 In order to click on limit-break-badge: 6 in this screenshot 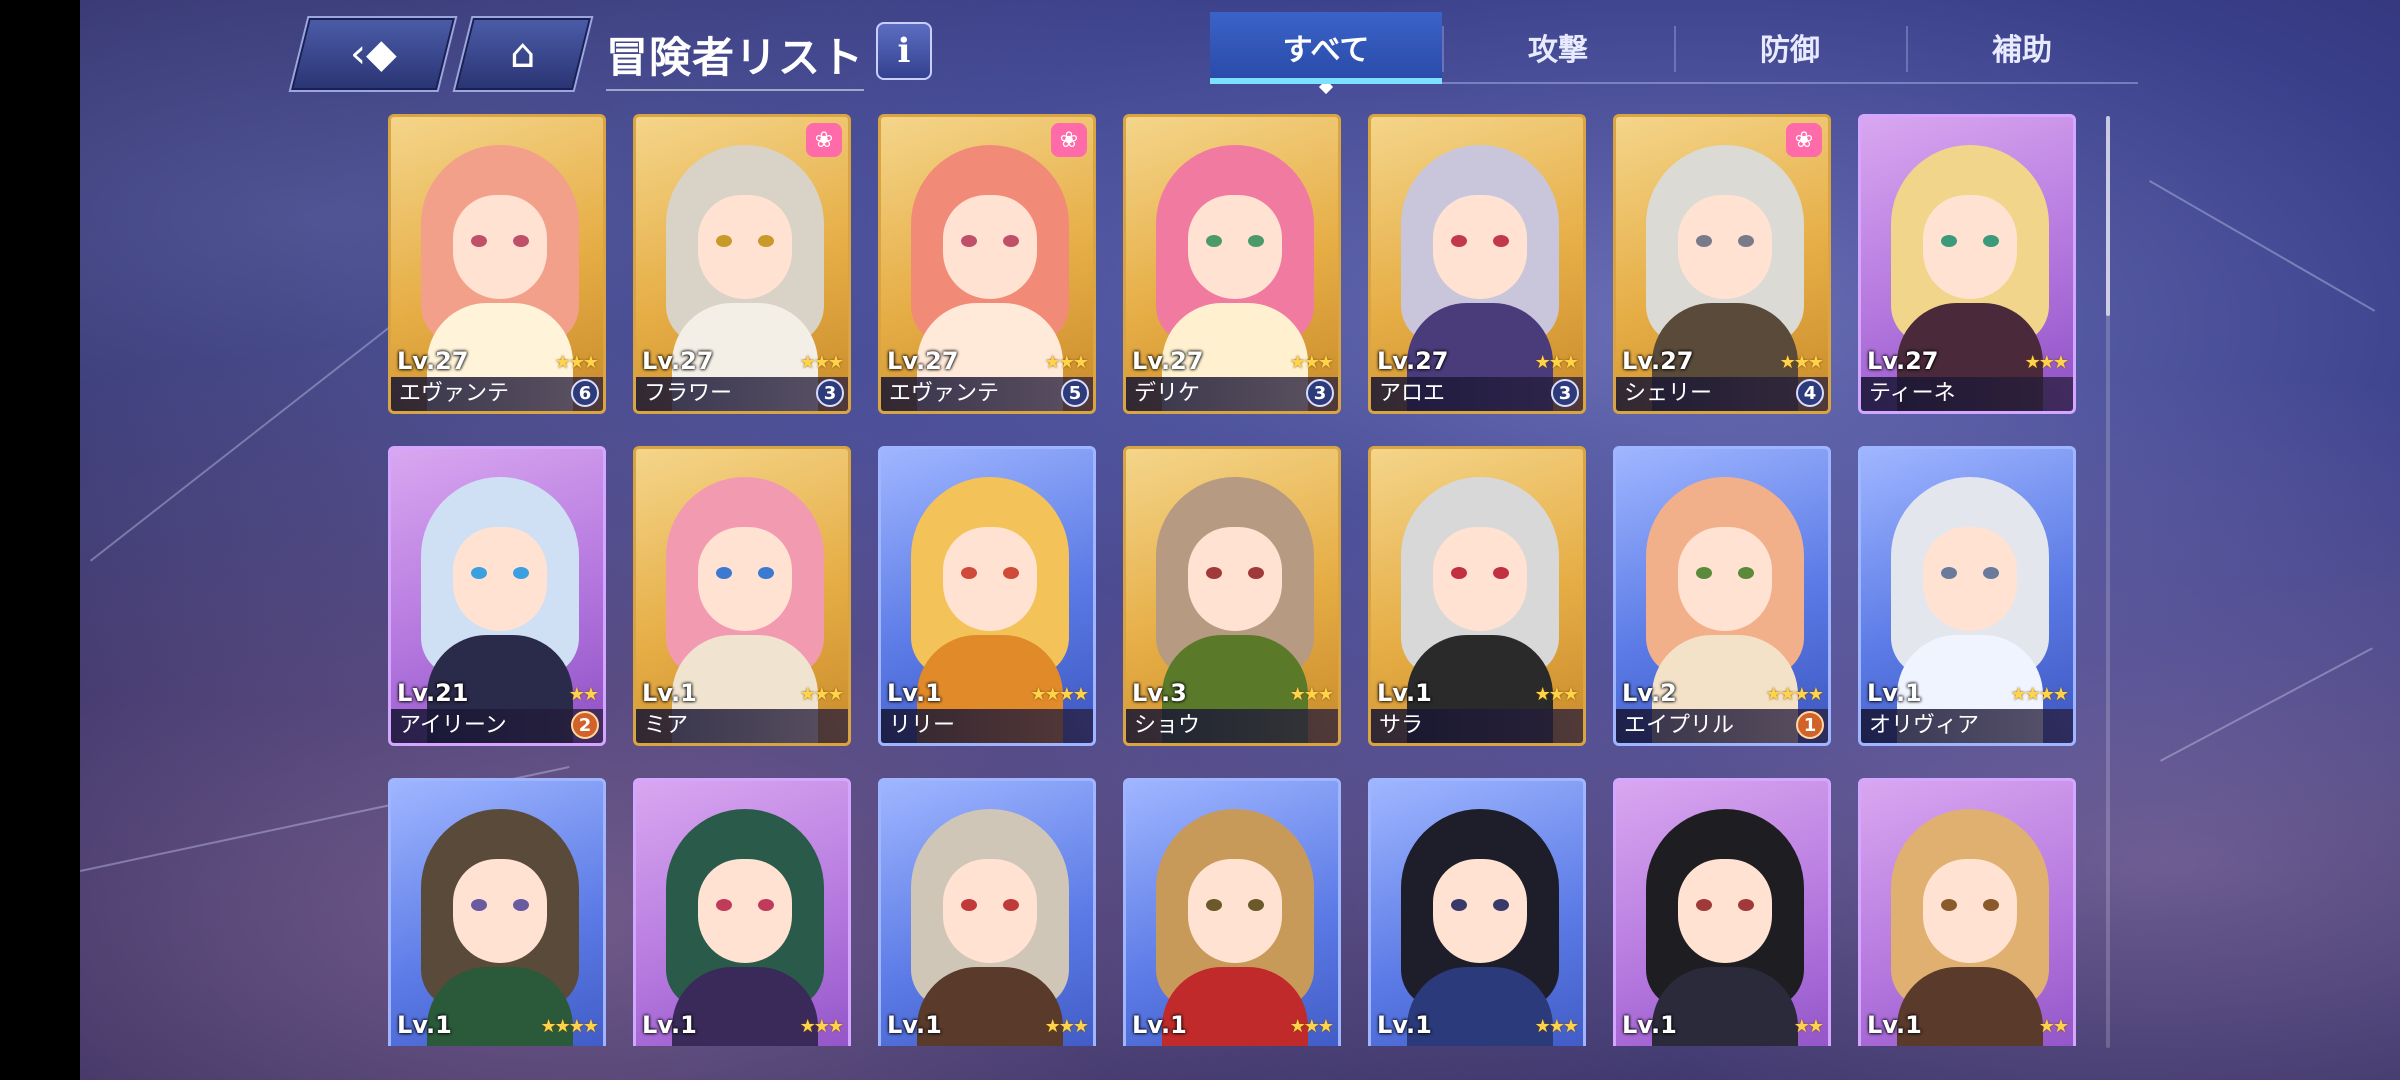, I will do `click(585, 393)`.